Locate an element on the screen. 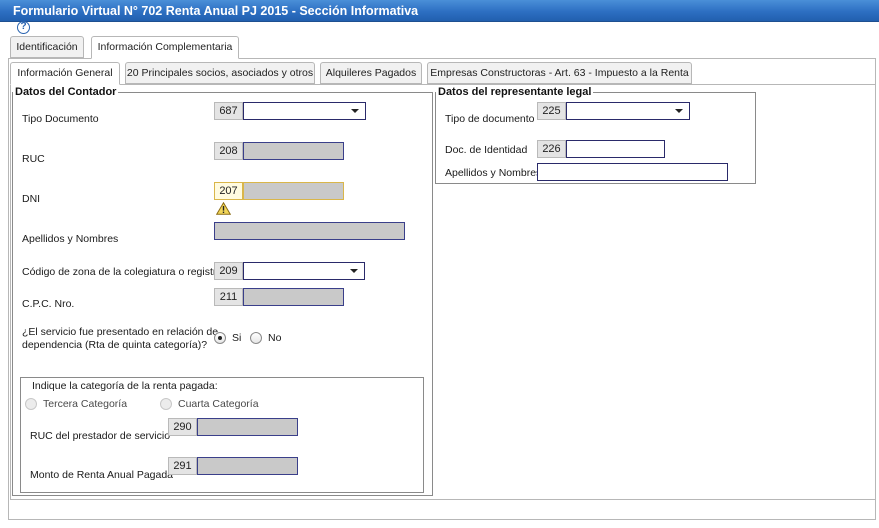  rep-doc-identidad-label: Doc. de Identidad is located at coordinates (486, 150).